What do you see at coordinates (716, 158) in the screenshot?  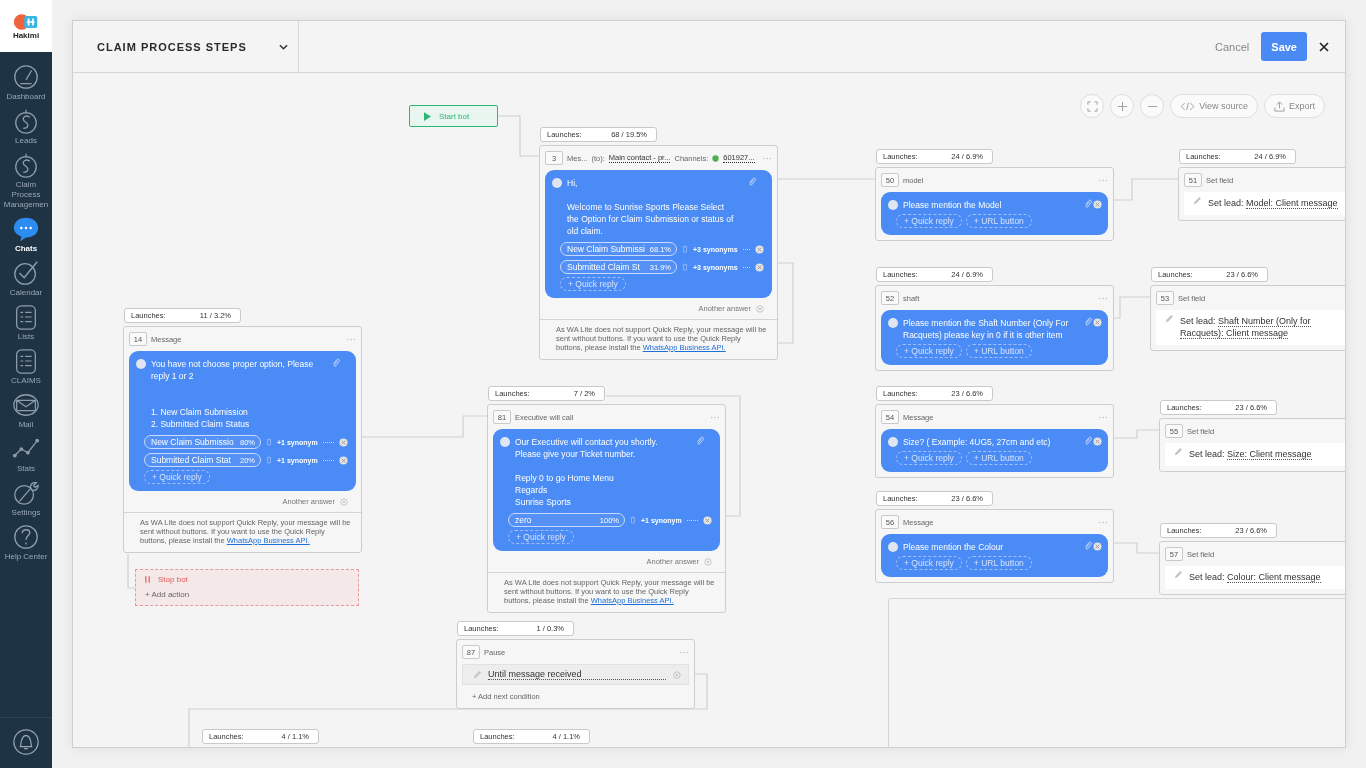 I see `whatsapp-icon` at bounding box center [716, 158].